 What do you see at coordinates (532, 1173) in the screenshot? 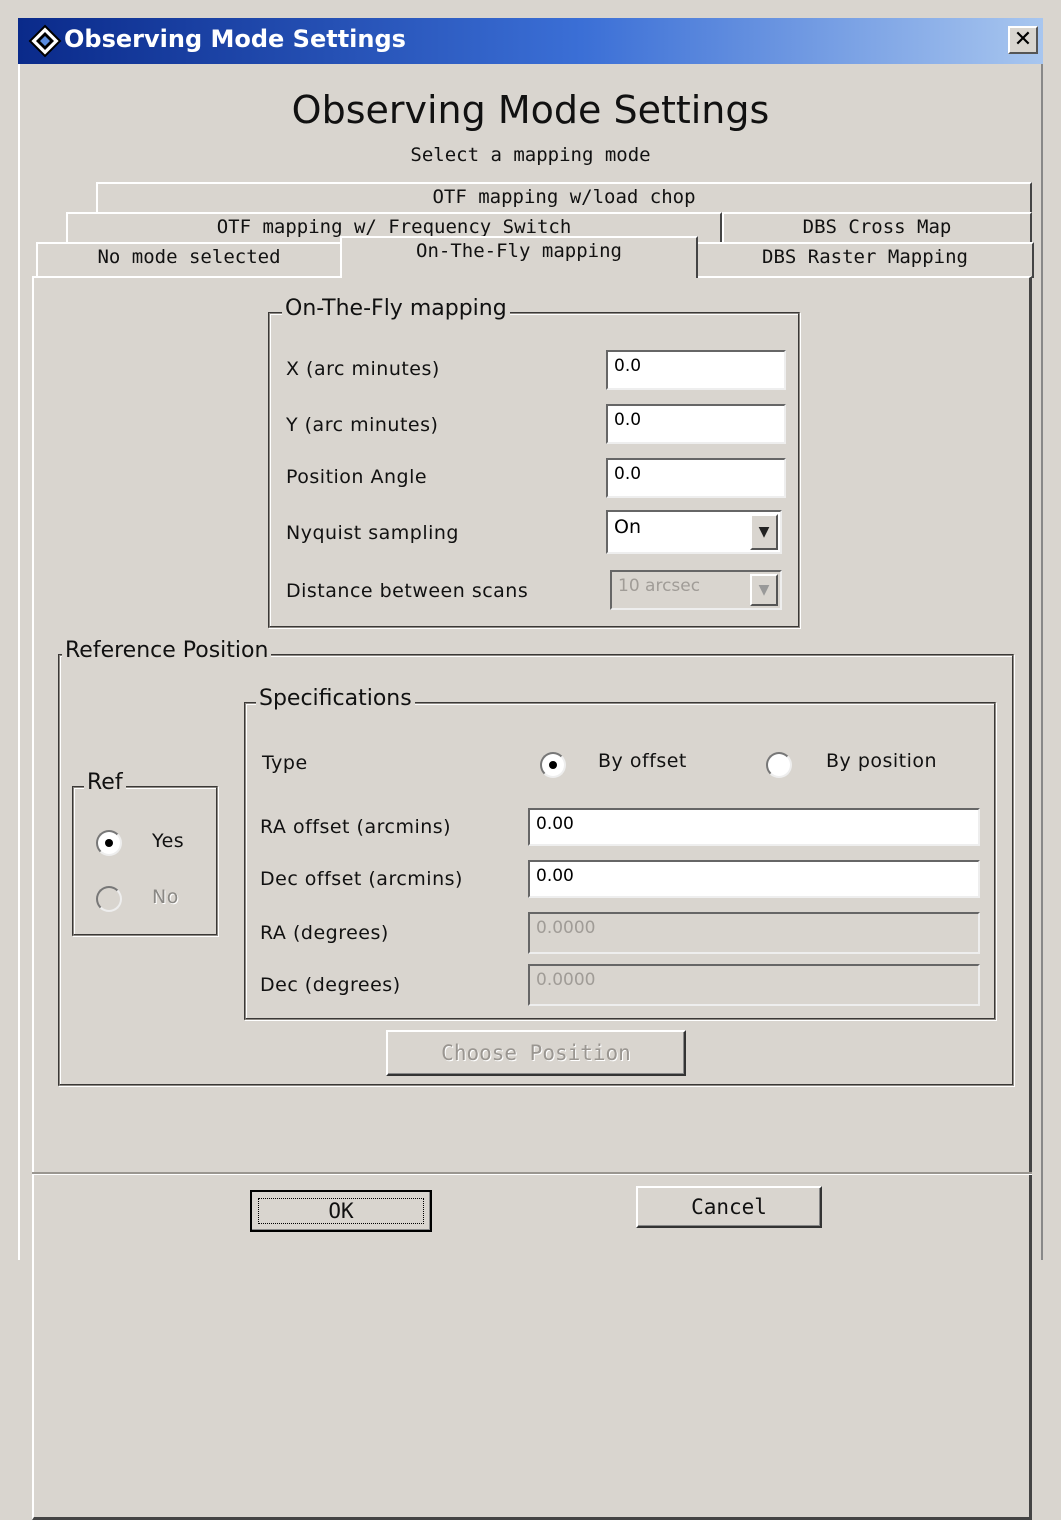
I see `footer-separator` at bounding box center [532, 1173].